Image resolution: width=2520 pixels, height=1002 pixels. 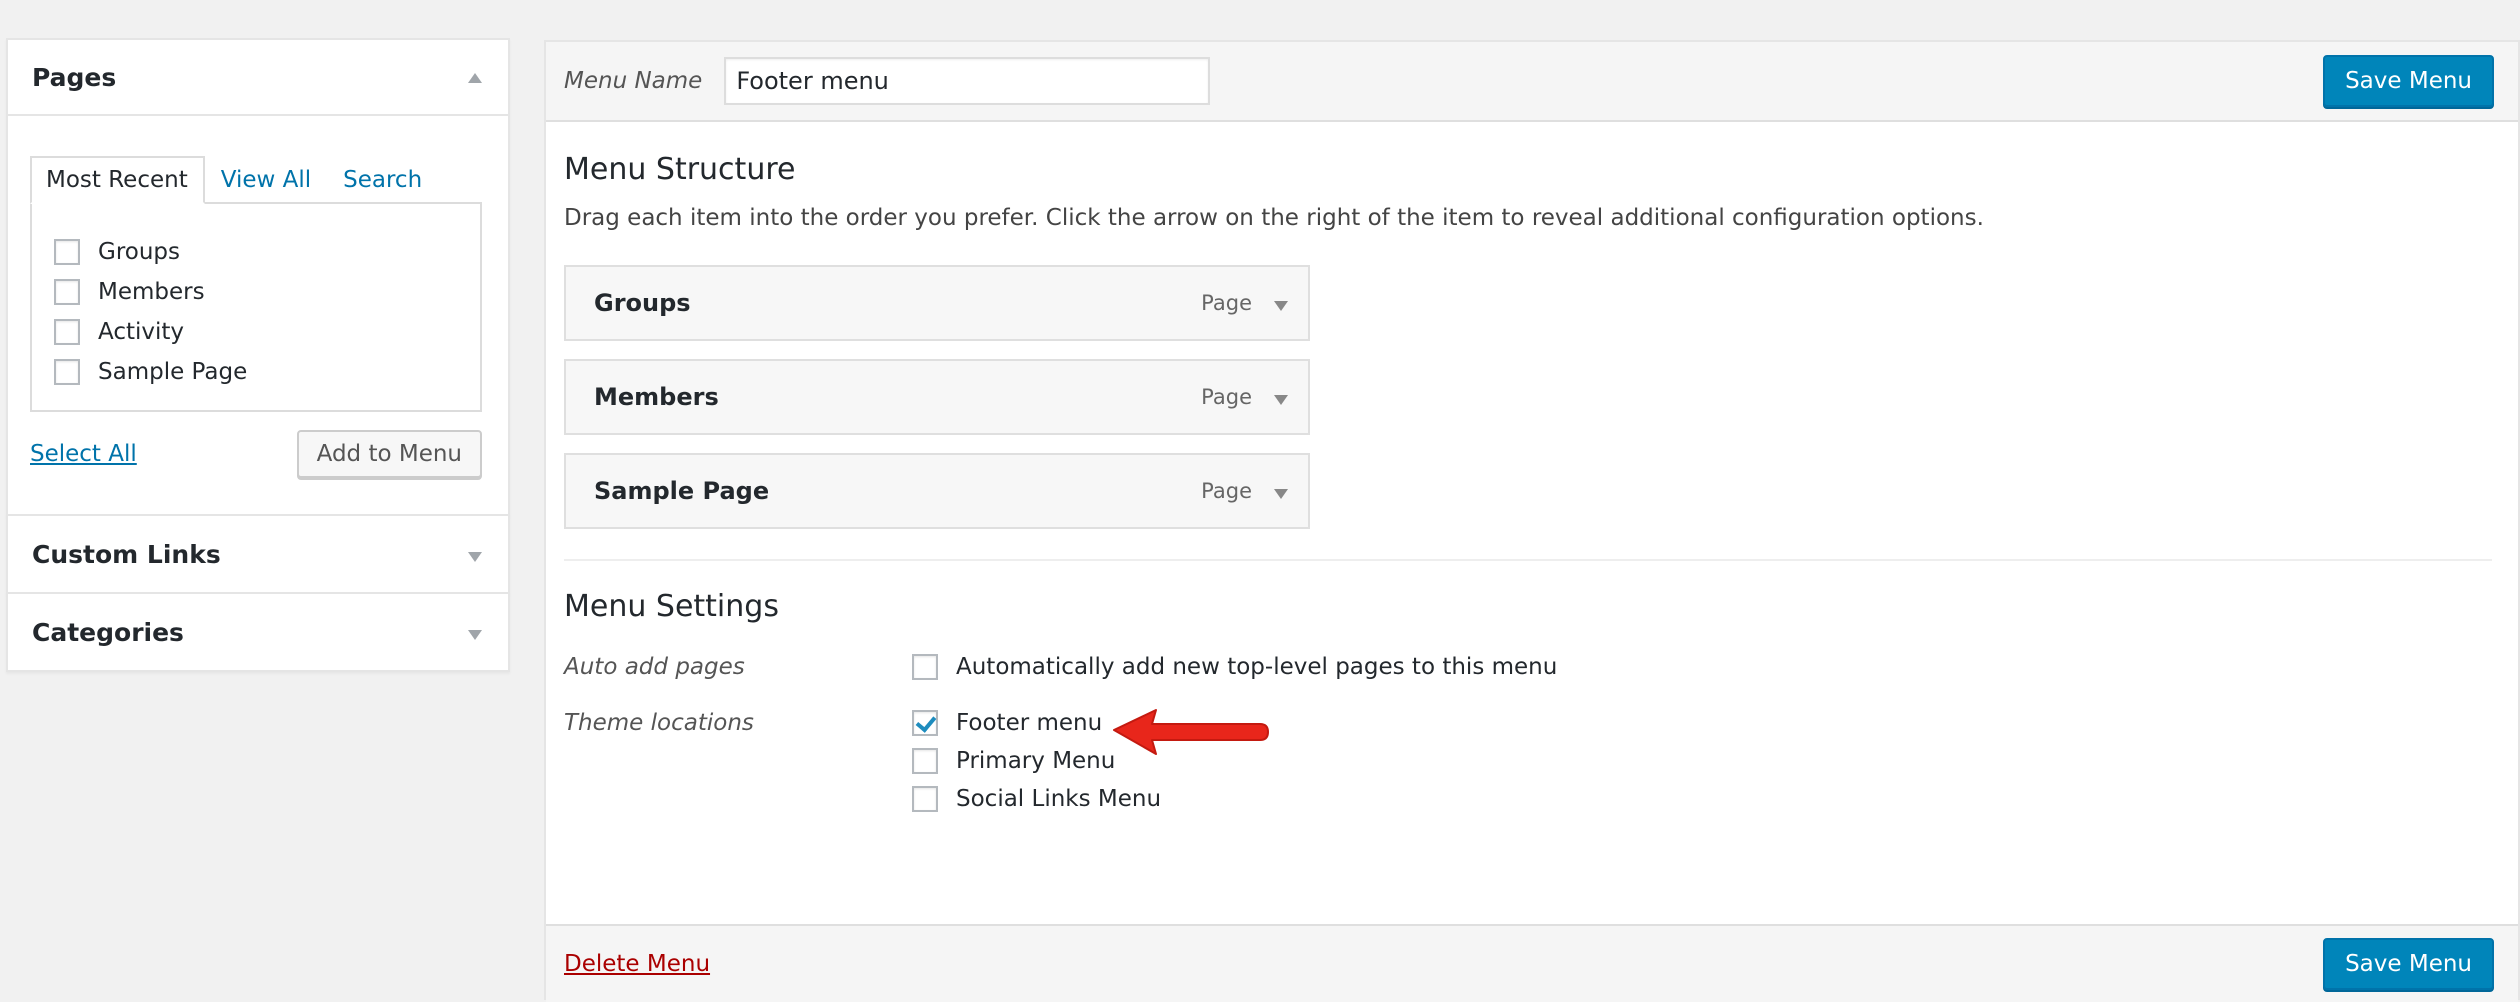 I want to click on location-social-links-menu-checkbox, so click(x=925, y=799).